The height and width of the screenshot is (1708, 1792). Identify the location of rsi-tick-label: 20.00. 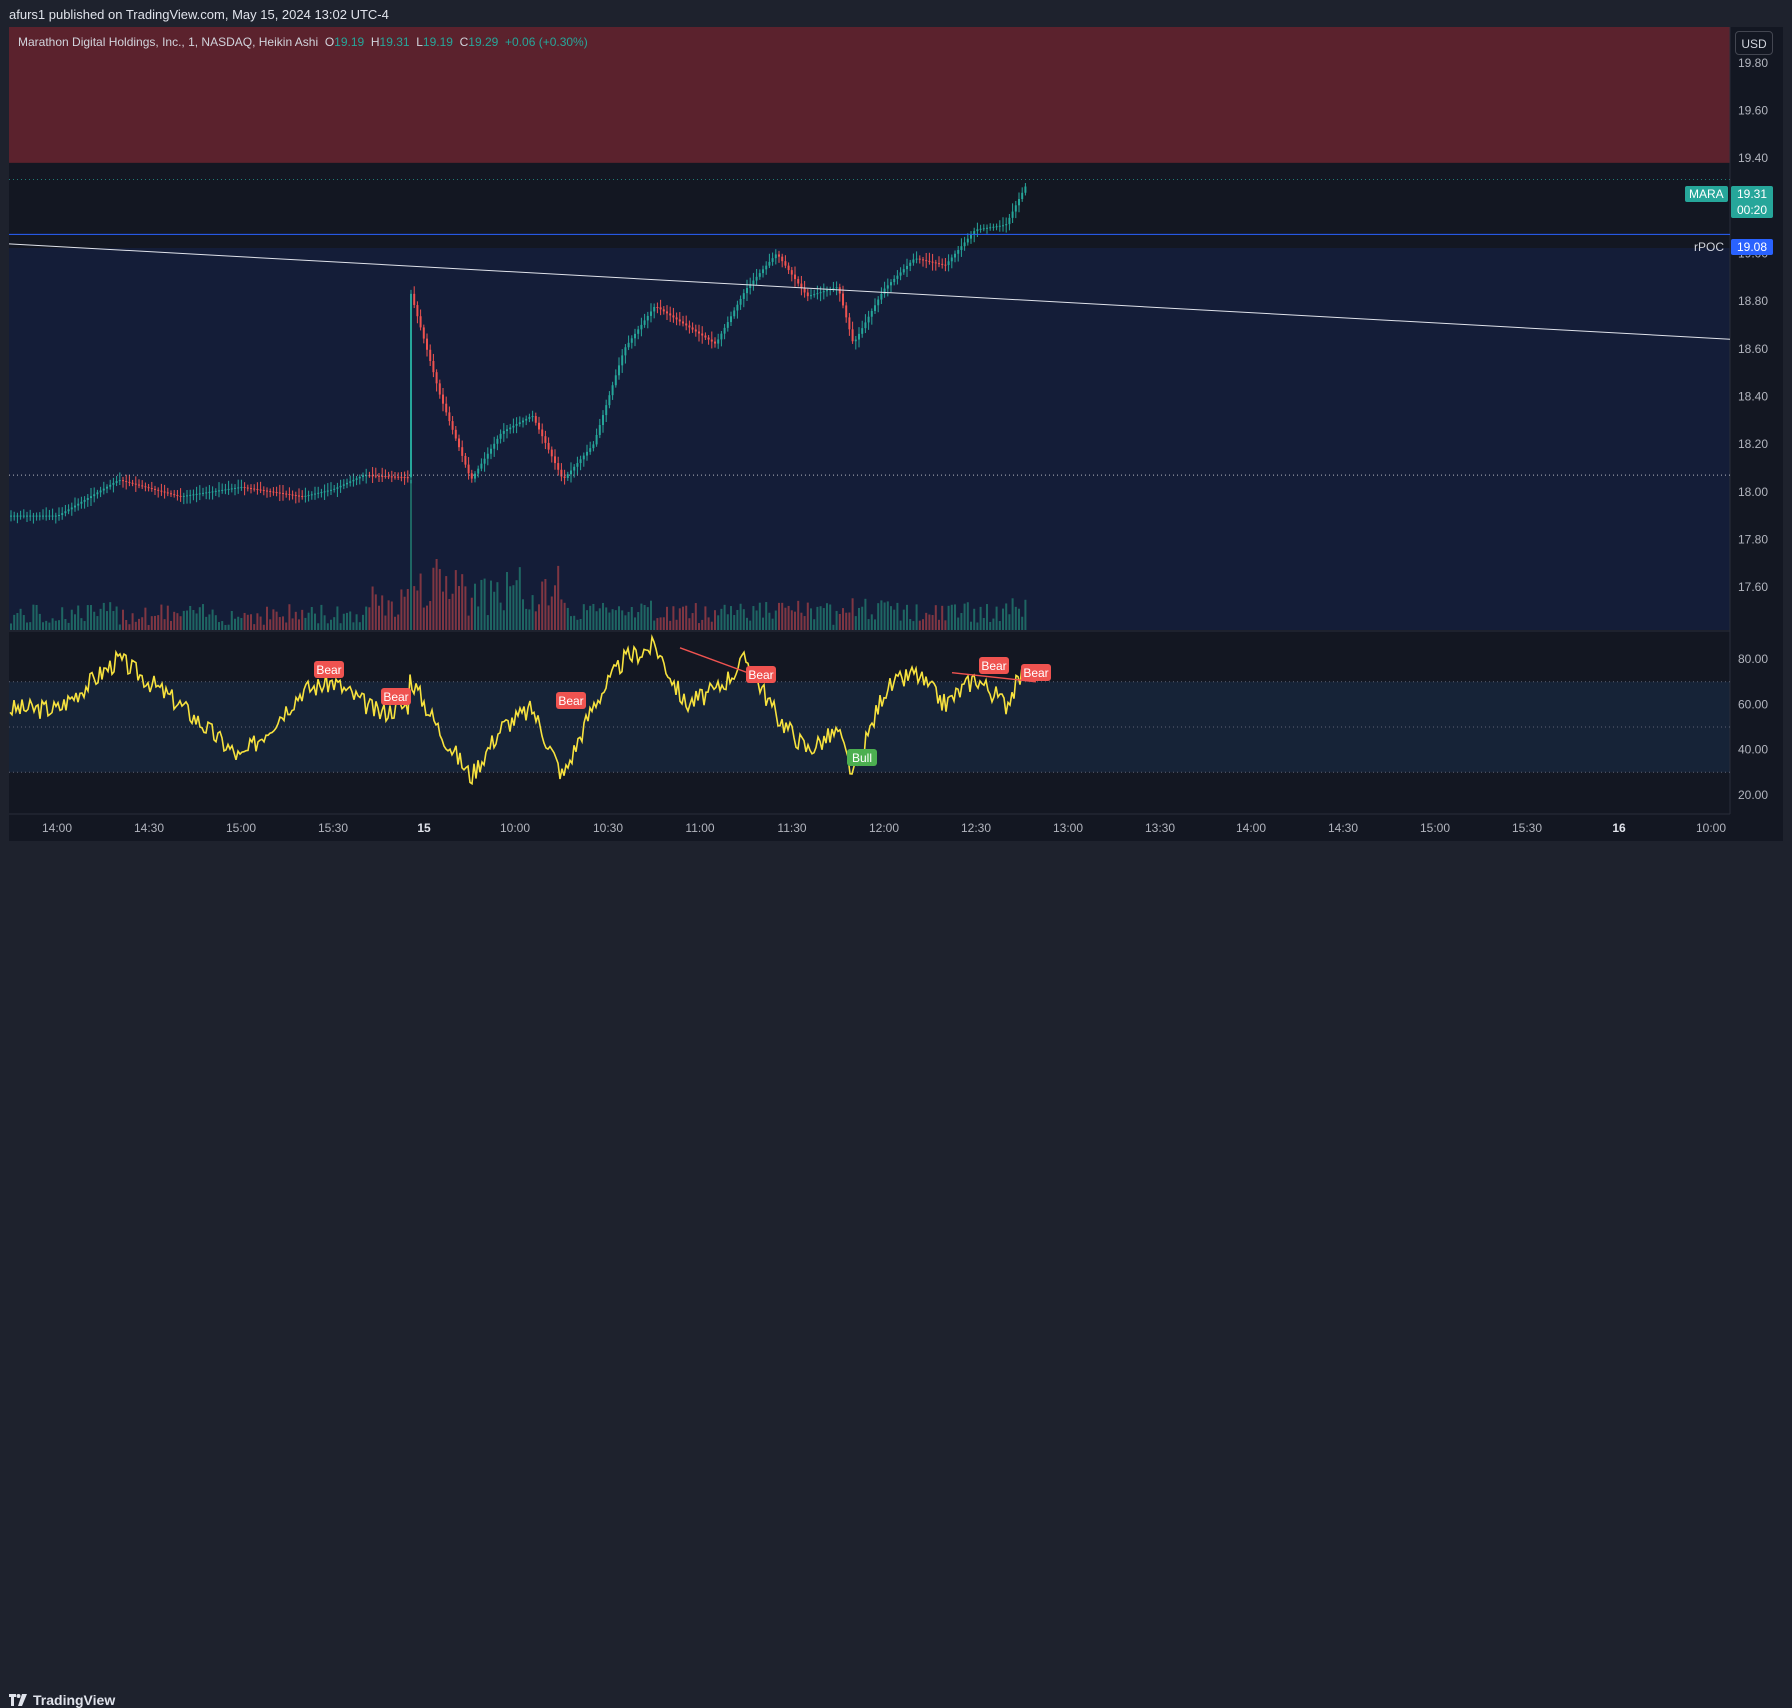
(1753, 795).